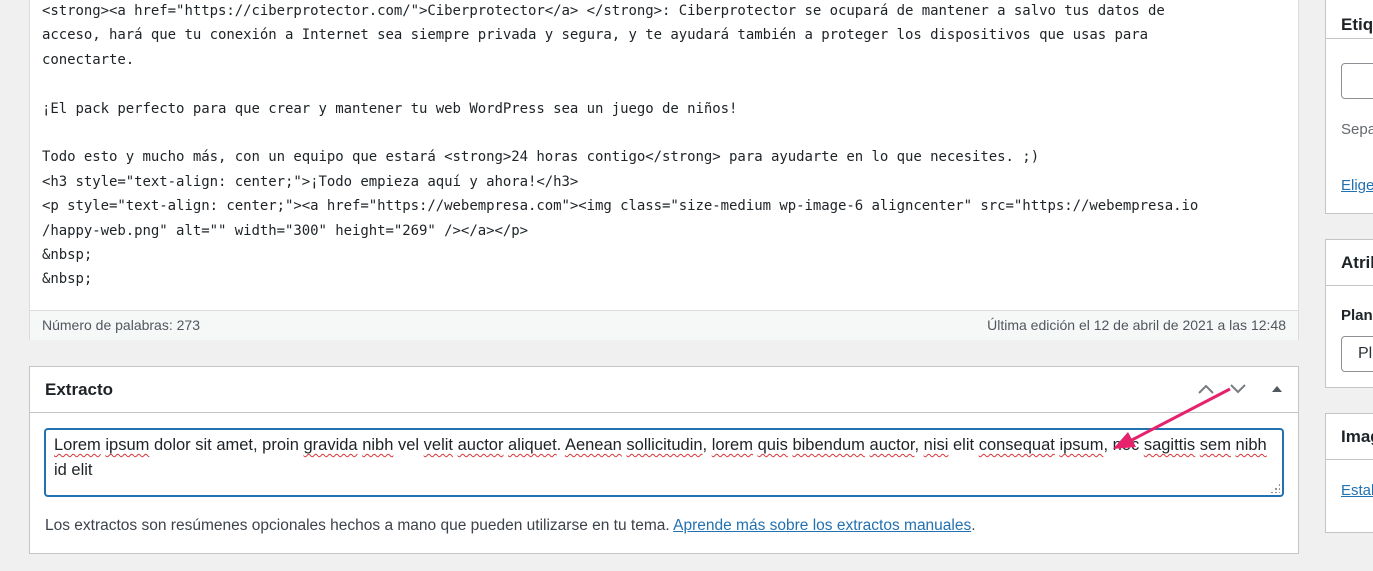 The height and width of the screenshot is (571, 1373). What do you see at coordinates (79, 389) in the screenshot?
I see `excerpt-title: Extracto` at bounding box center [79, 389].